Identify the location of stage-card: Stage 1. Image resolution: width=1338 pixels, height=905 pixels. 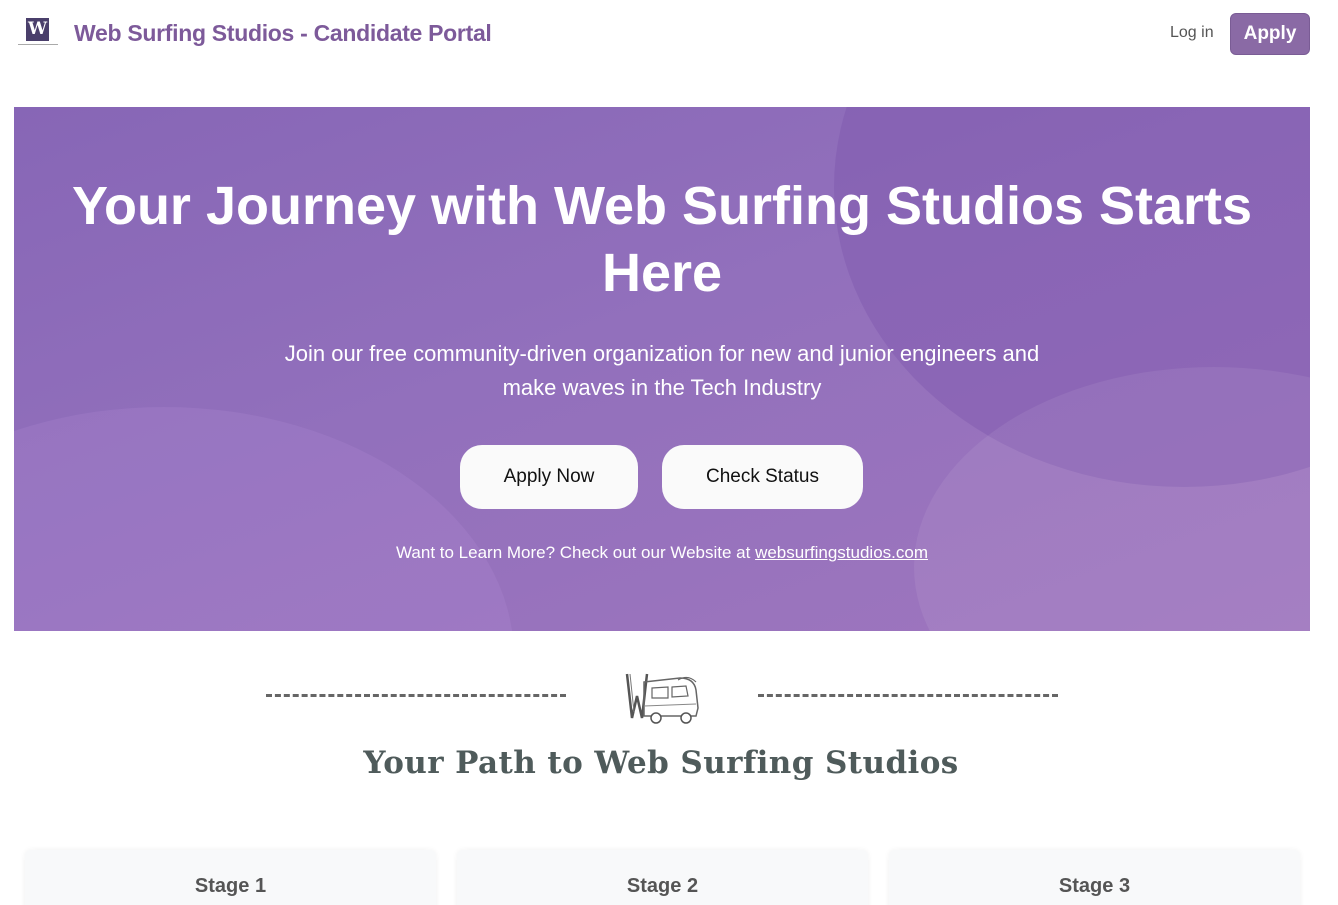
(230, 877).